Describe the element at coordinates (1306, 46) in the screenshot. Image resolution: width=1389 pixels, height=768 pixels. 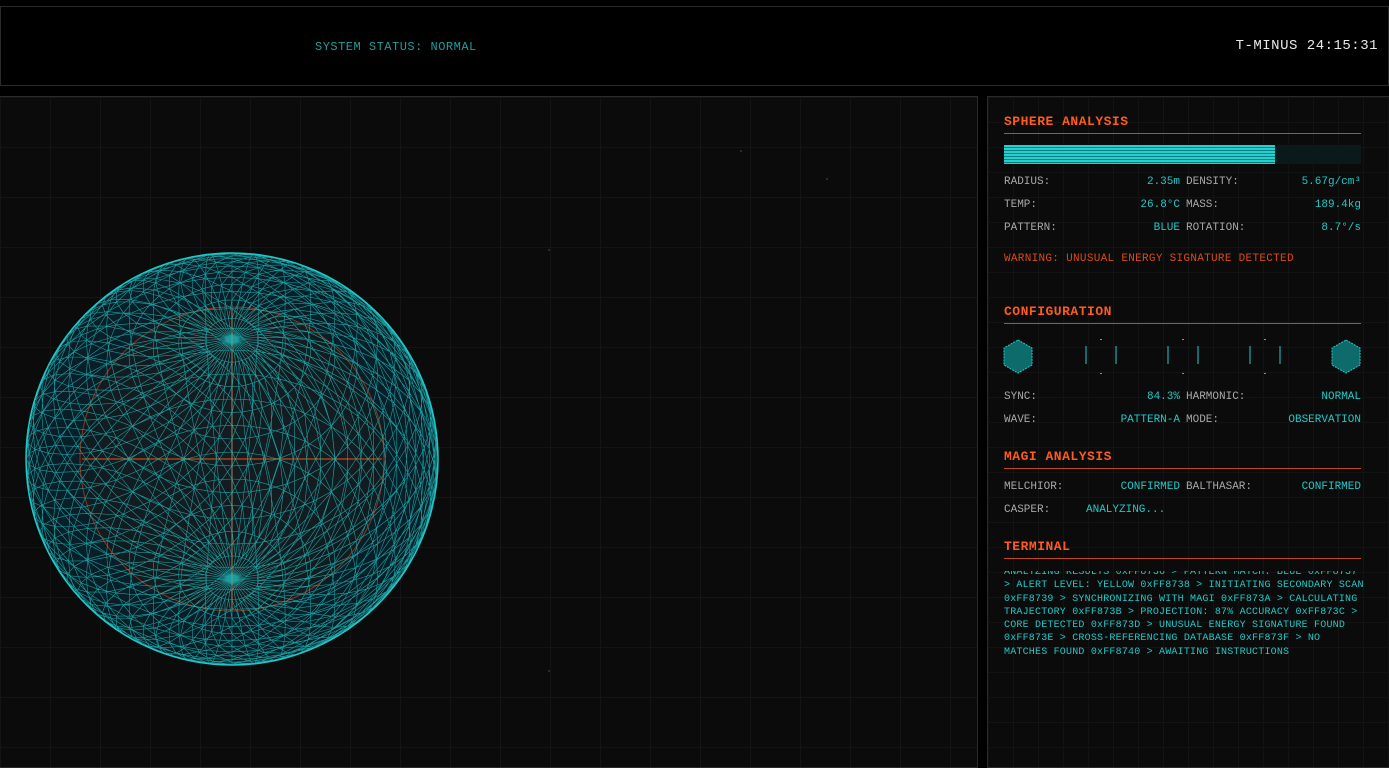
I see `countdown-timer: T-MINUS 24:15:31` at that location.